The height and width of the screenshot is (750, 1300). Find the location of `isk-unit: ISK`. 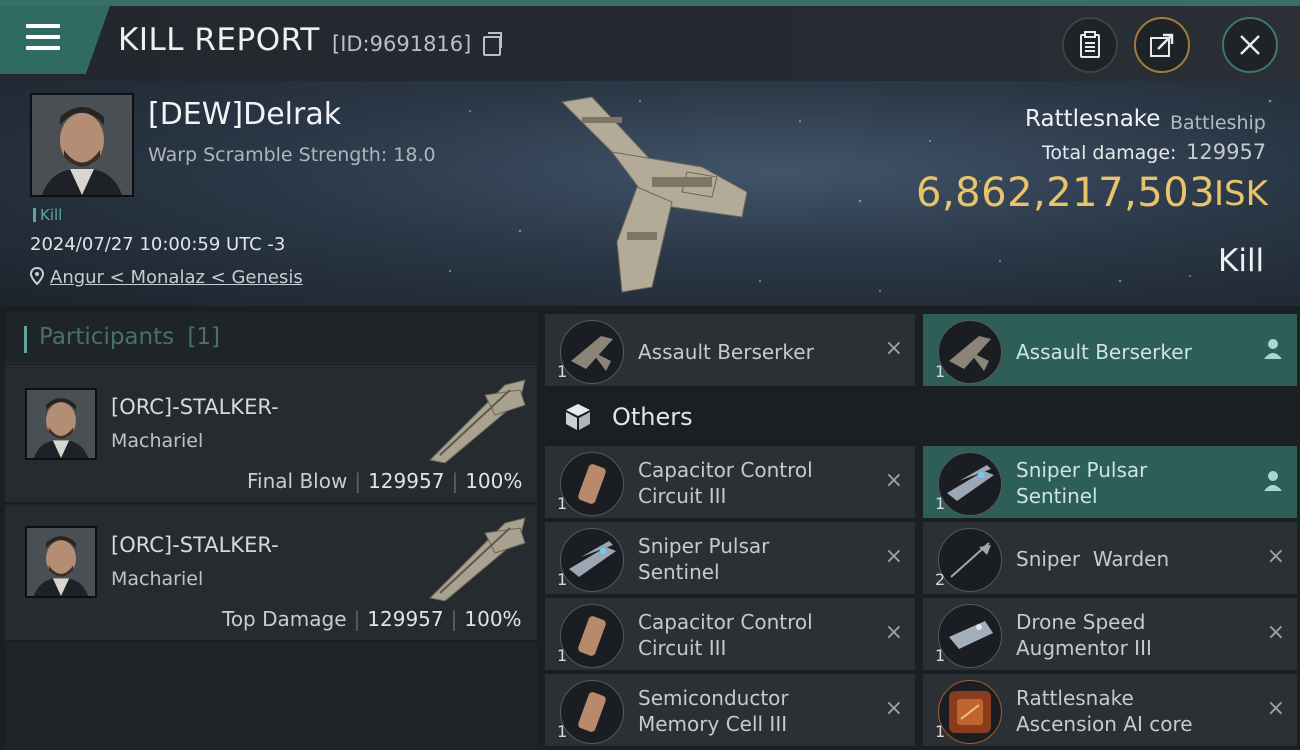

isk-unit: ISK is located at coordinates (1241, 194).